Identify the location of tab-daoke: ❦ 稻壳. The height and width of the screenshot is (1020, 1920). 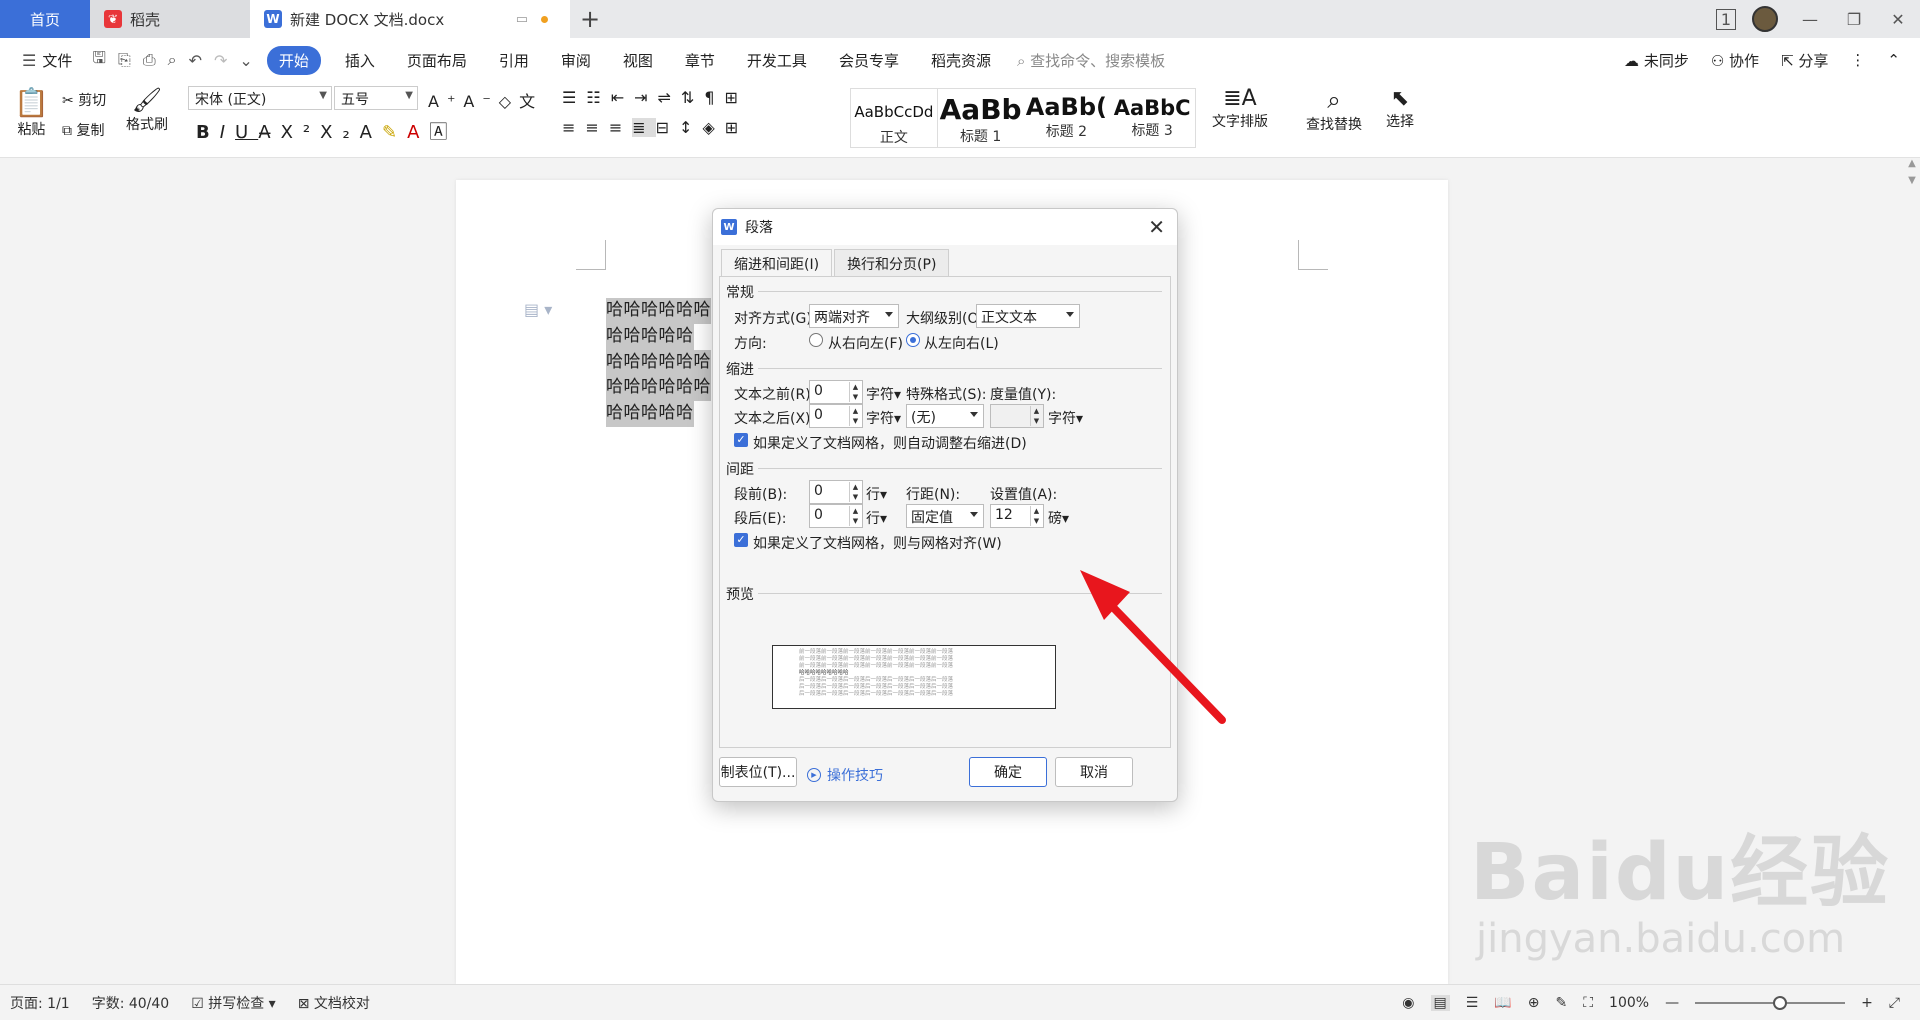
(170, 19).